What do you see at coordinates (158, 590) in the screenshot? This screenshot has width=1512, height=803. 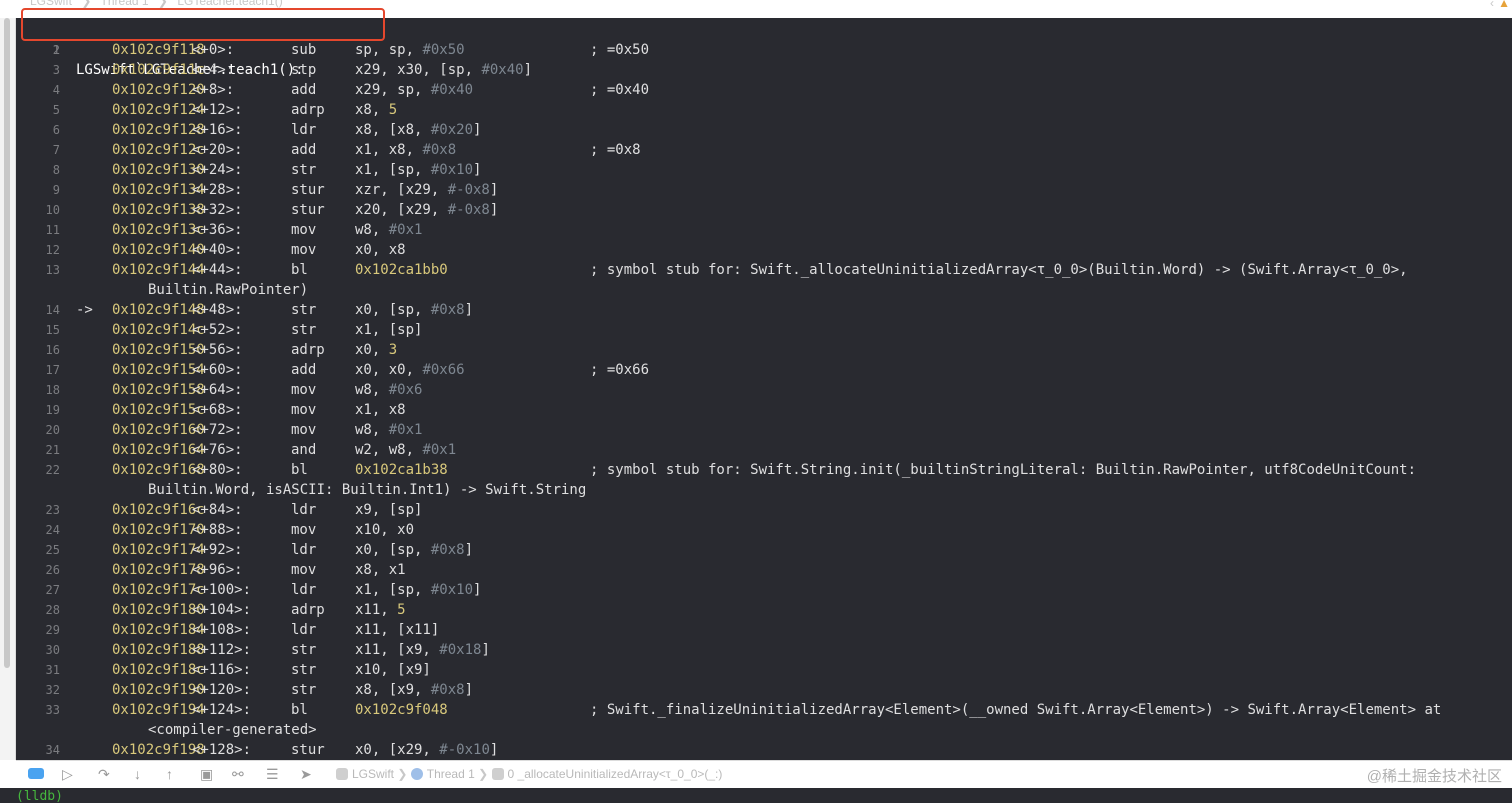 I see `instruction-address: 0x102c9f17c` at bounding box center [158, 590].